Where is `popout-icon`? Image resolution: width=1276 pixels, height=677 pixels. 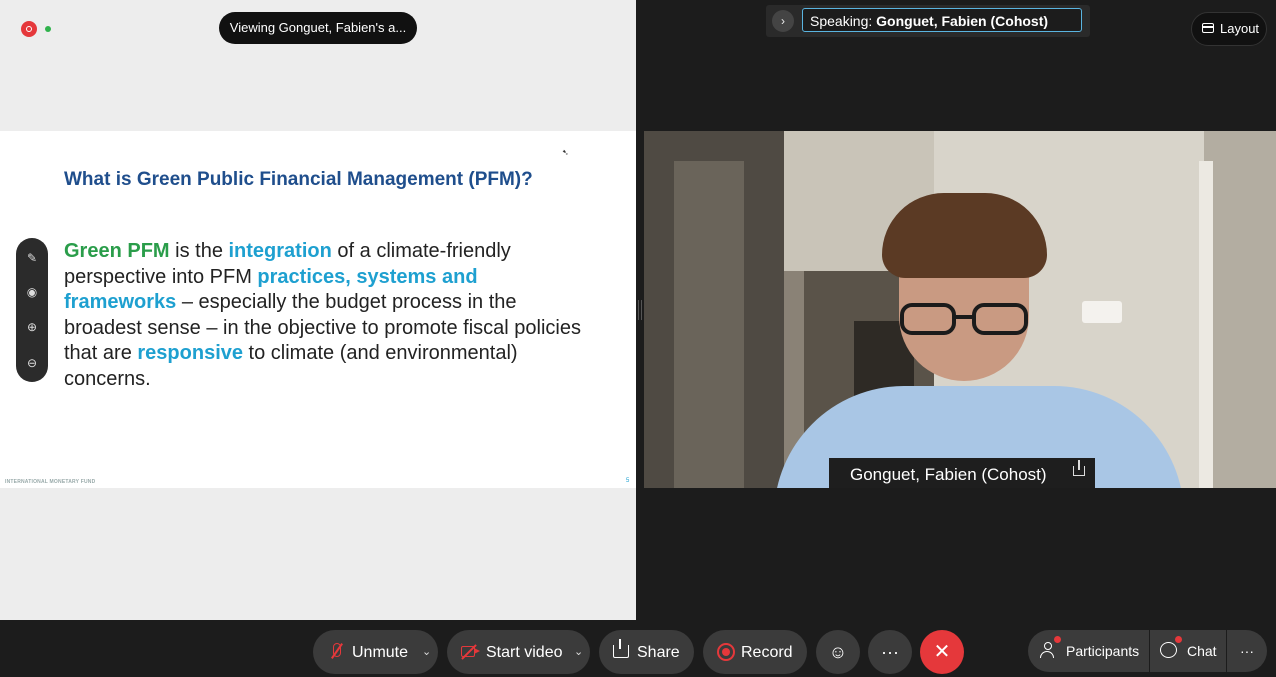
popout-icon is located at coordinates (1079, 468).